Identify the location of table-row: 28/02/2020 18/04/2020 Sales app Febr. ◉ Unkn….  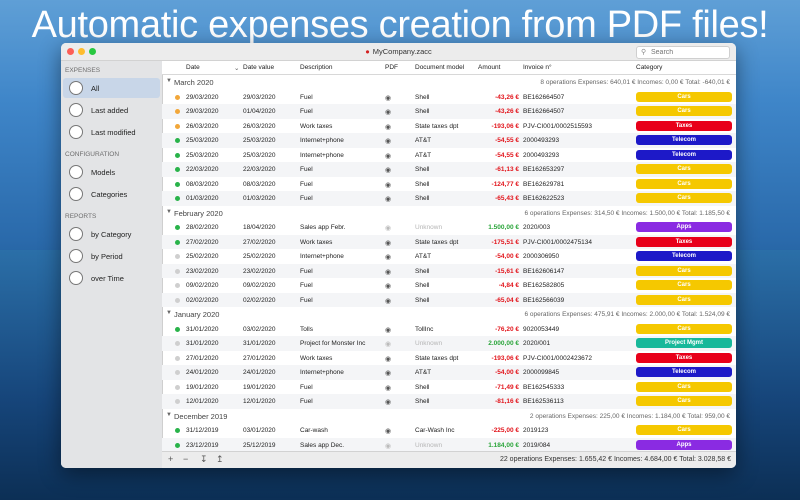
(449, 227).